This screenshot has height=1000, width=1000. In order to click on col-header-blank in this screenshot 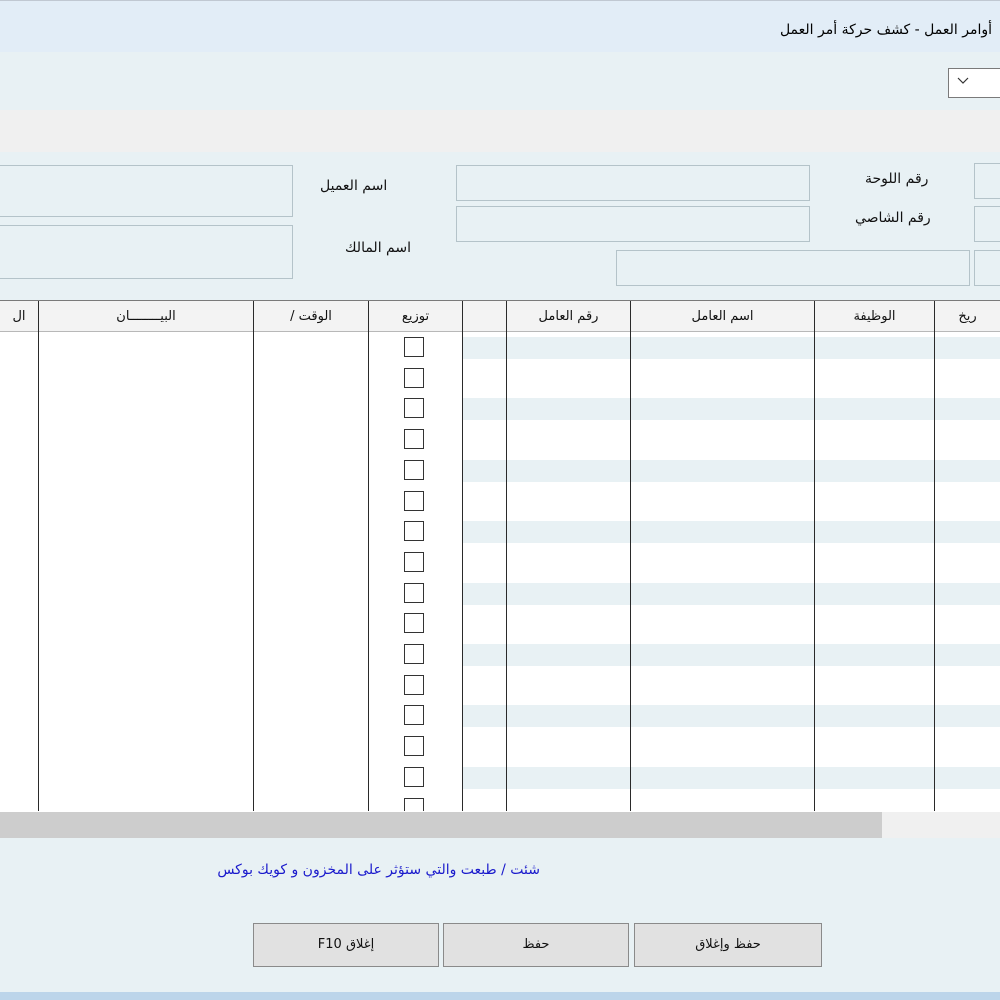, I will do `click(484, 316)`.